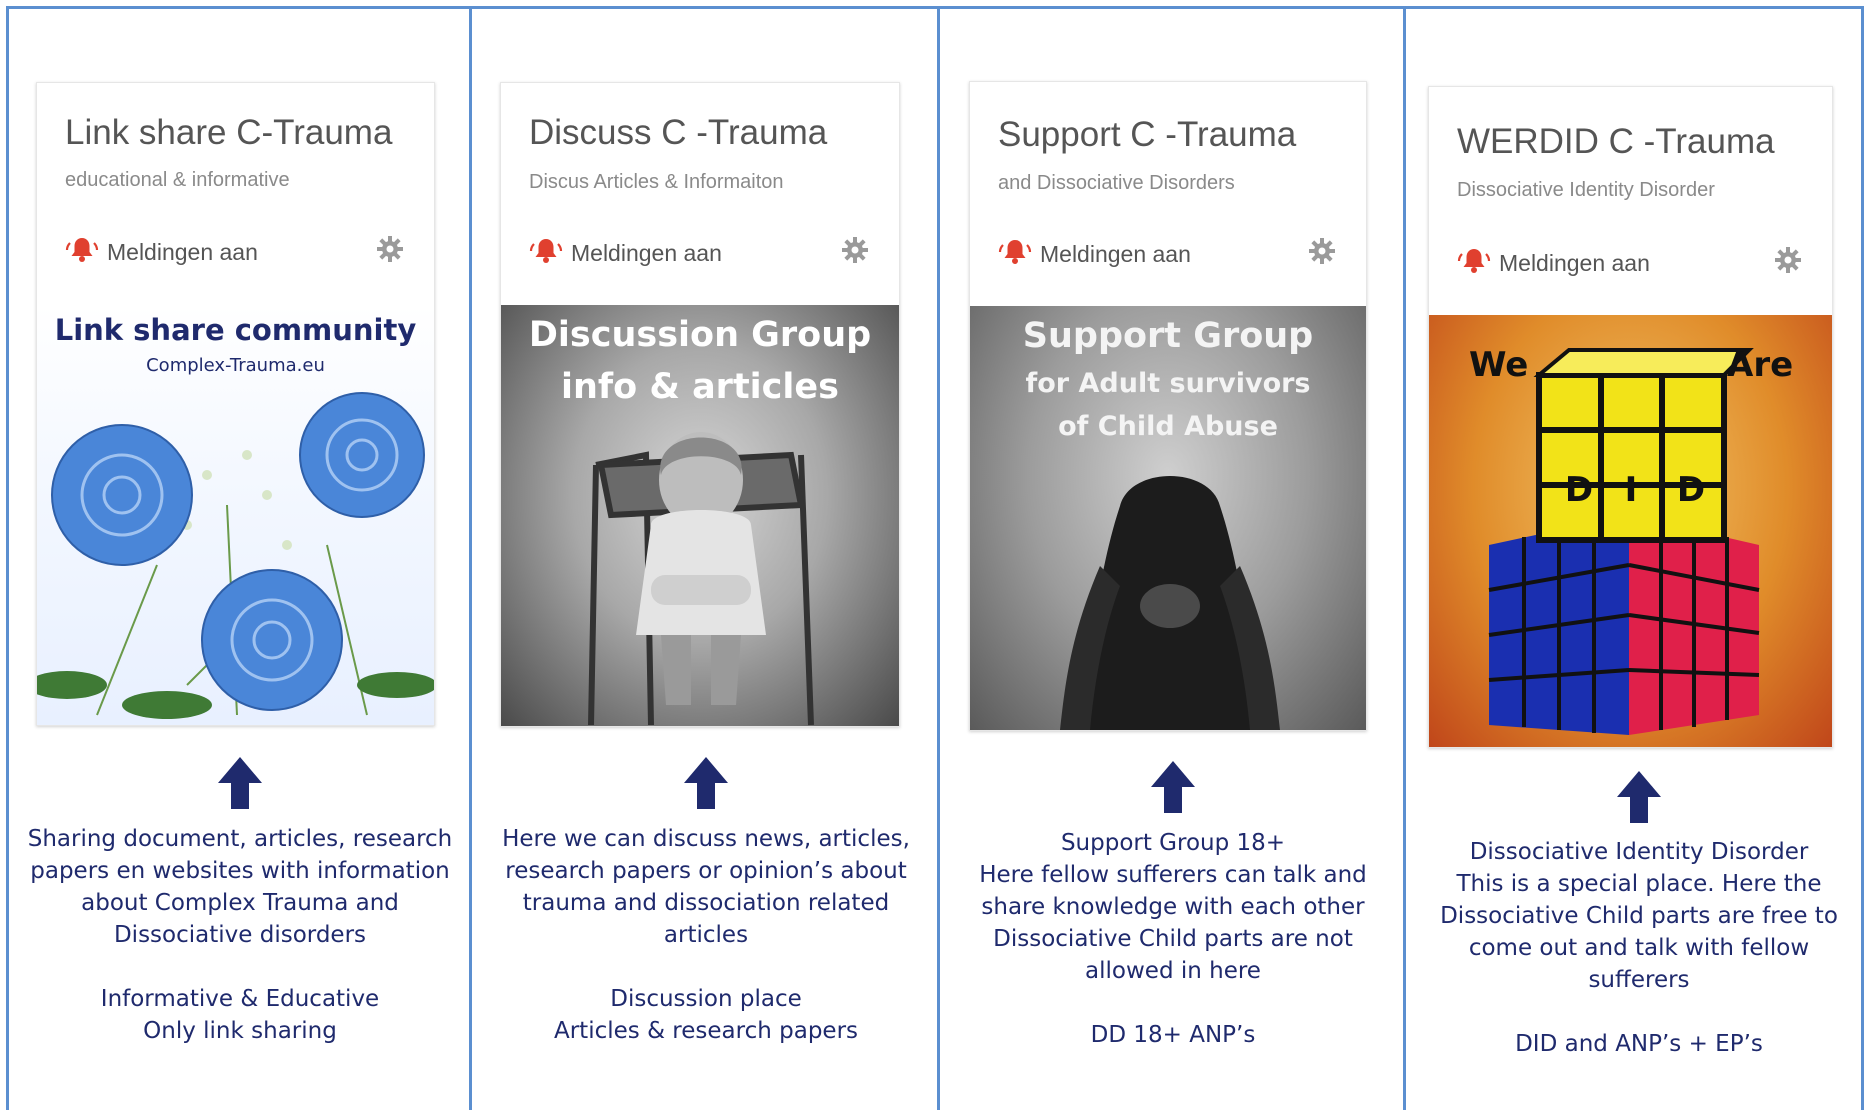 Image resolution: width=1867 pixels, height=1110 pixels. What do you see at coordinates (1173, 1035) in the screenshot?
I see `note-line: DD 18+ ANP’s` at bounding box center [1173, 1035].